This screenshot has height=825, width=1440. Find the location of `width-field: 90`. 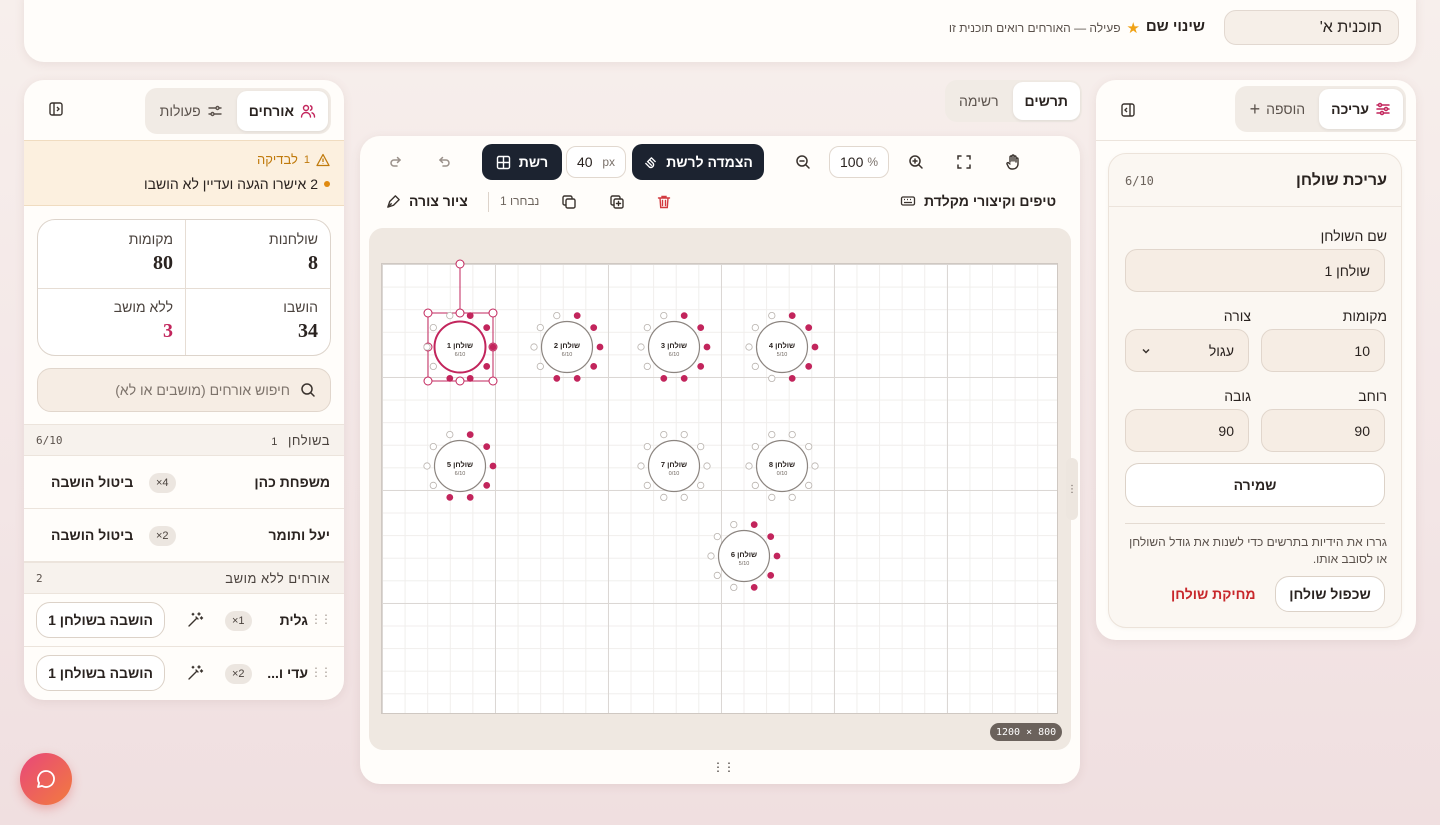

width-field: 90 is located at coordinates (1323, 430).